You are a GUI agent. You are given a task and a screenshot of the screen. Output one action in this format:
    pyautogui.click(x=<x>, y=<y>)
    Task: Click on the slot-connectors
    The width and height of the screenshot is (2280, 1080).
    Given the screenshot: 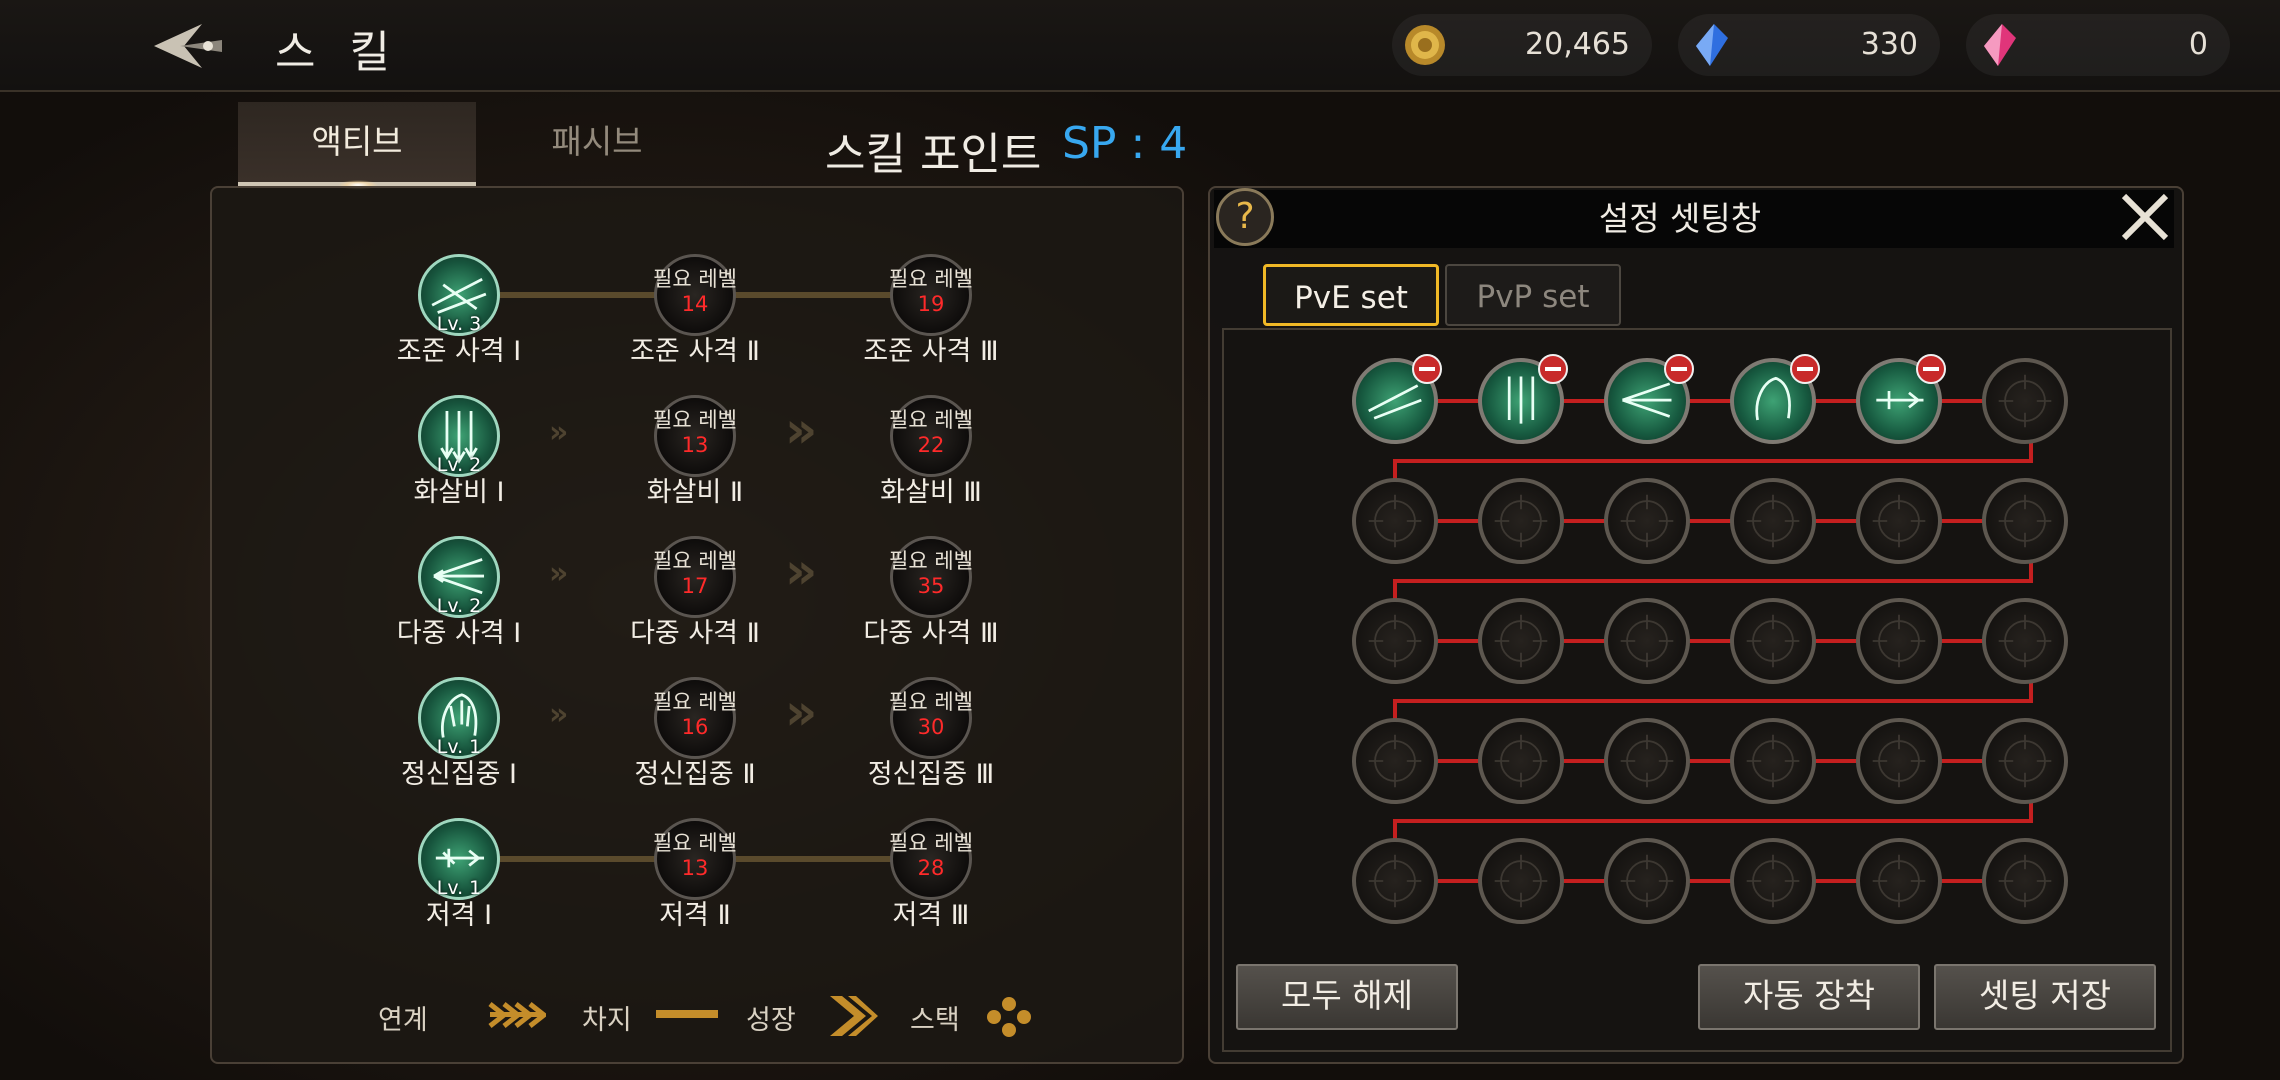 What is the action you would take?
    pyautogui.click(x=1713, y=641)
    